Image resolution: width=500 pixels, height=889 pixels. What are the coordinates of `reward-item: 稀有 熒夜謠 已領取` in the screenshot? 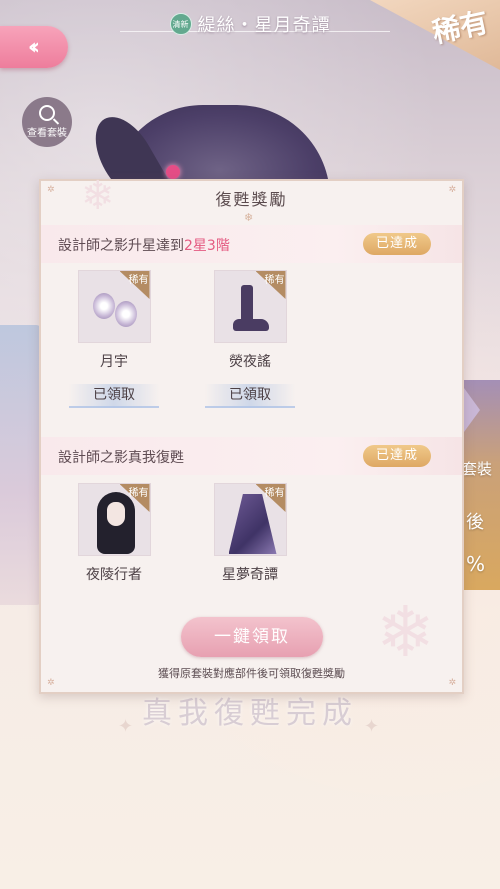 It's located at (250, 339).